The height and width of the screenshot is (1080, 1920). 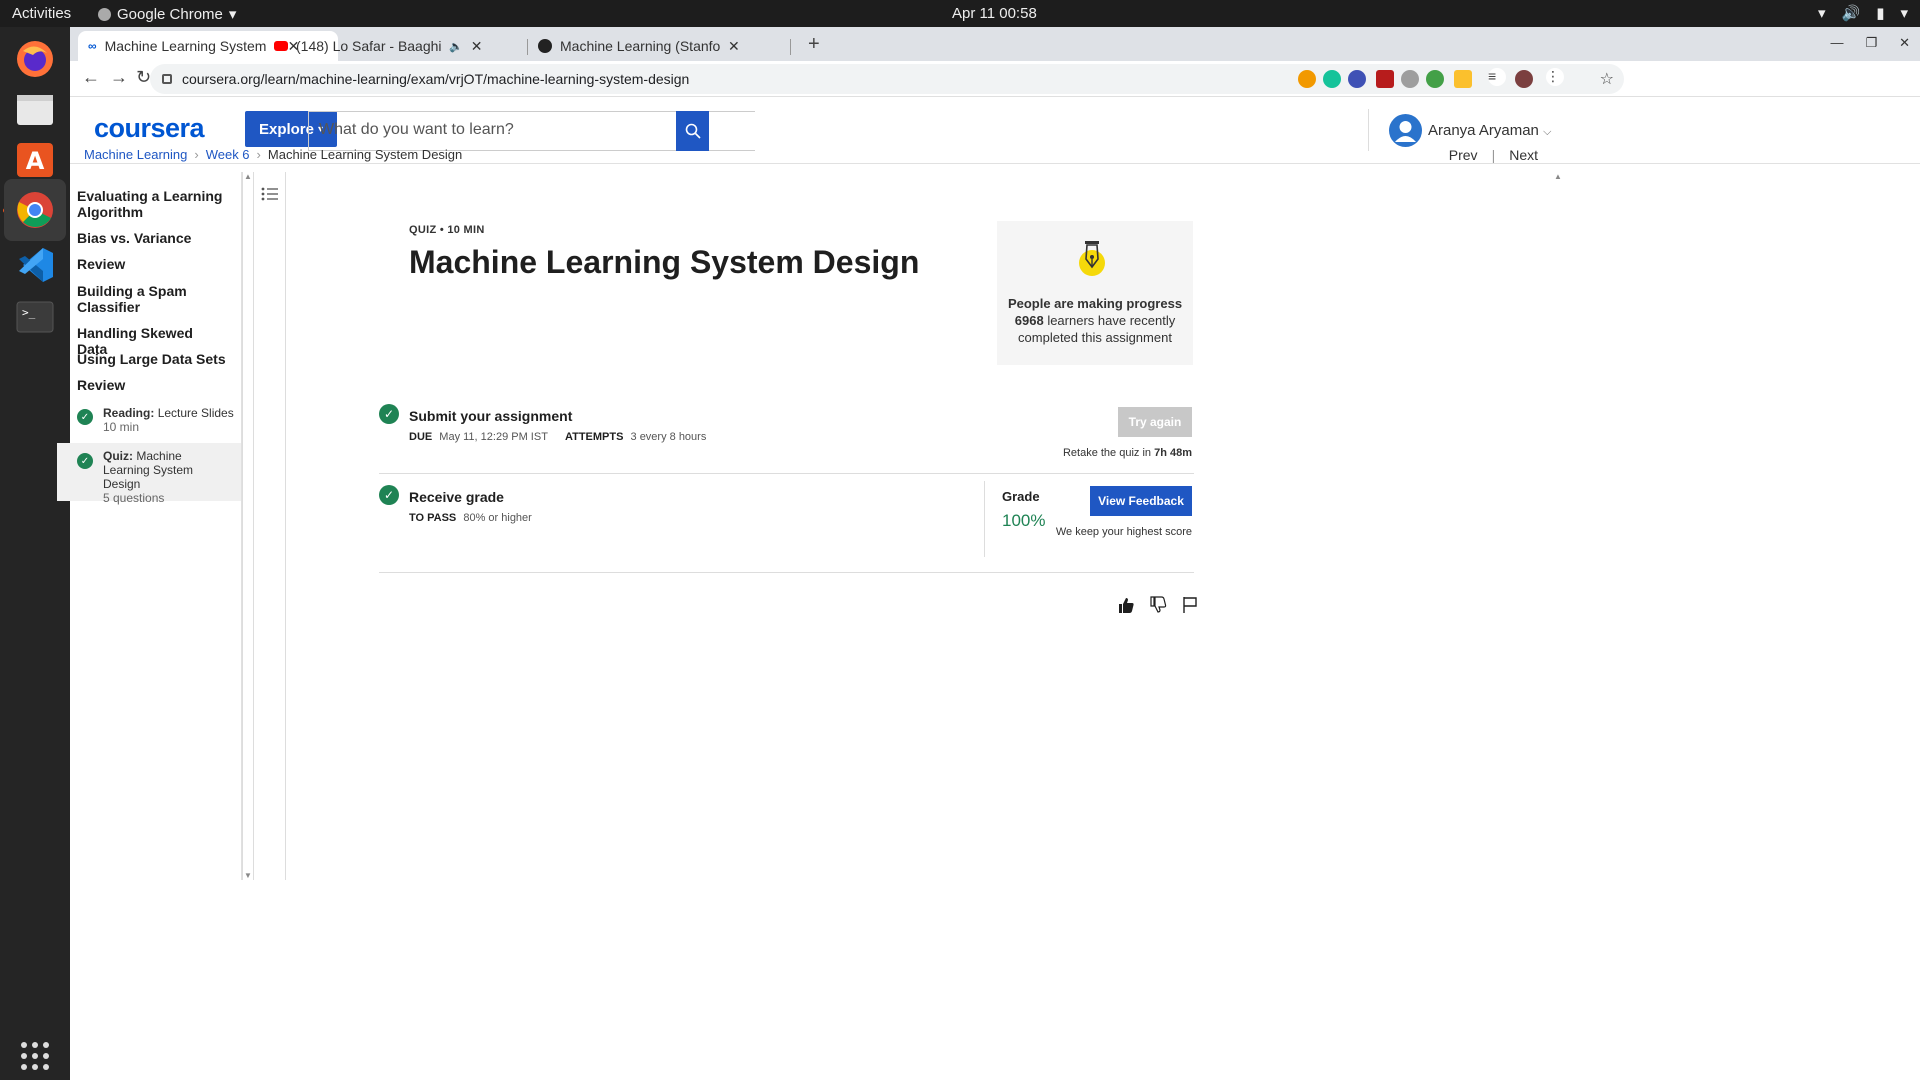 I want to click on clock: Apr 11 00:58, so click(x=994, y=13).